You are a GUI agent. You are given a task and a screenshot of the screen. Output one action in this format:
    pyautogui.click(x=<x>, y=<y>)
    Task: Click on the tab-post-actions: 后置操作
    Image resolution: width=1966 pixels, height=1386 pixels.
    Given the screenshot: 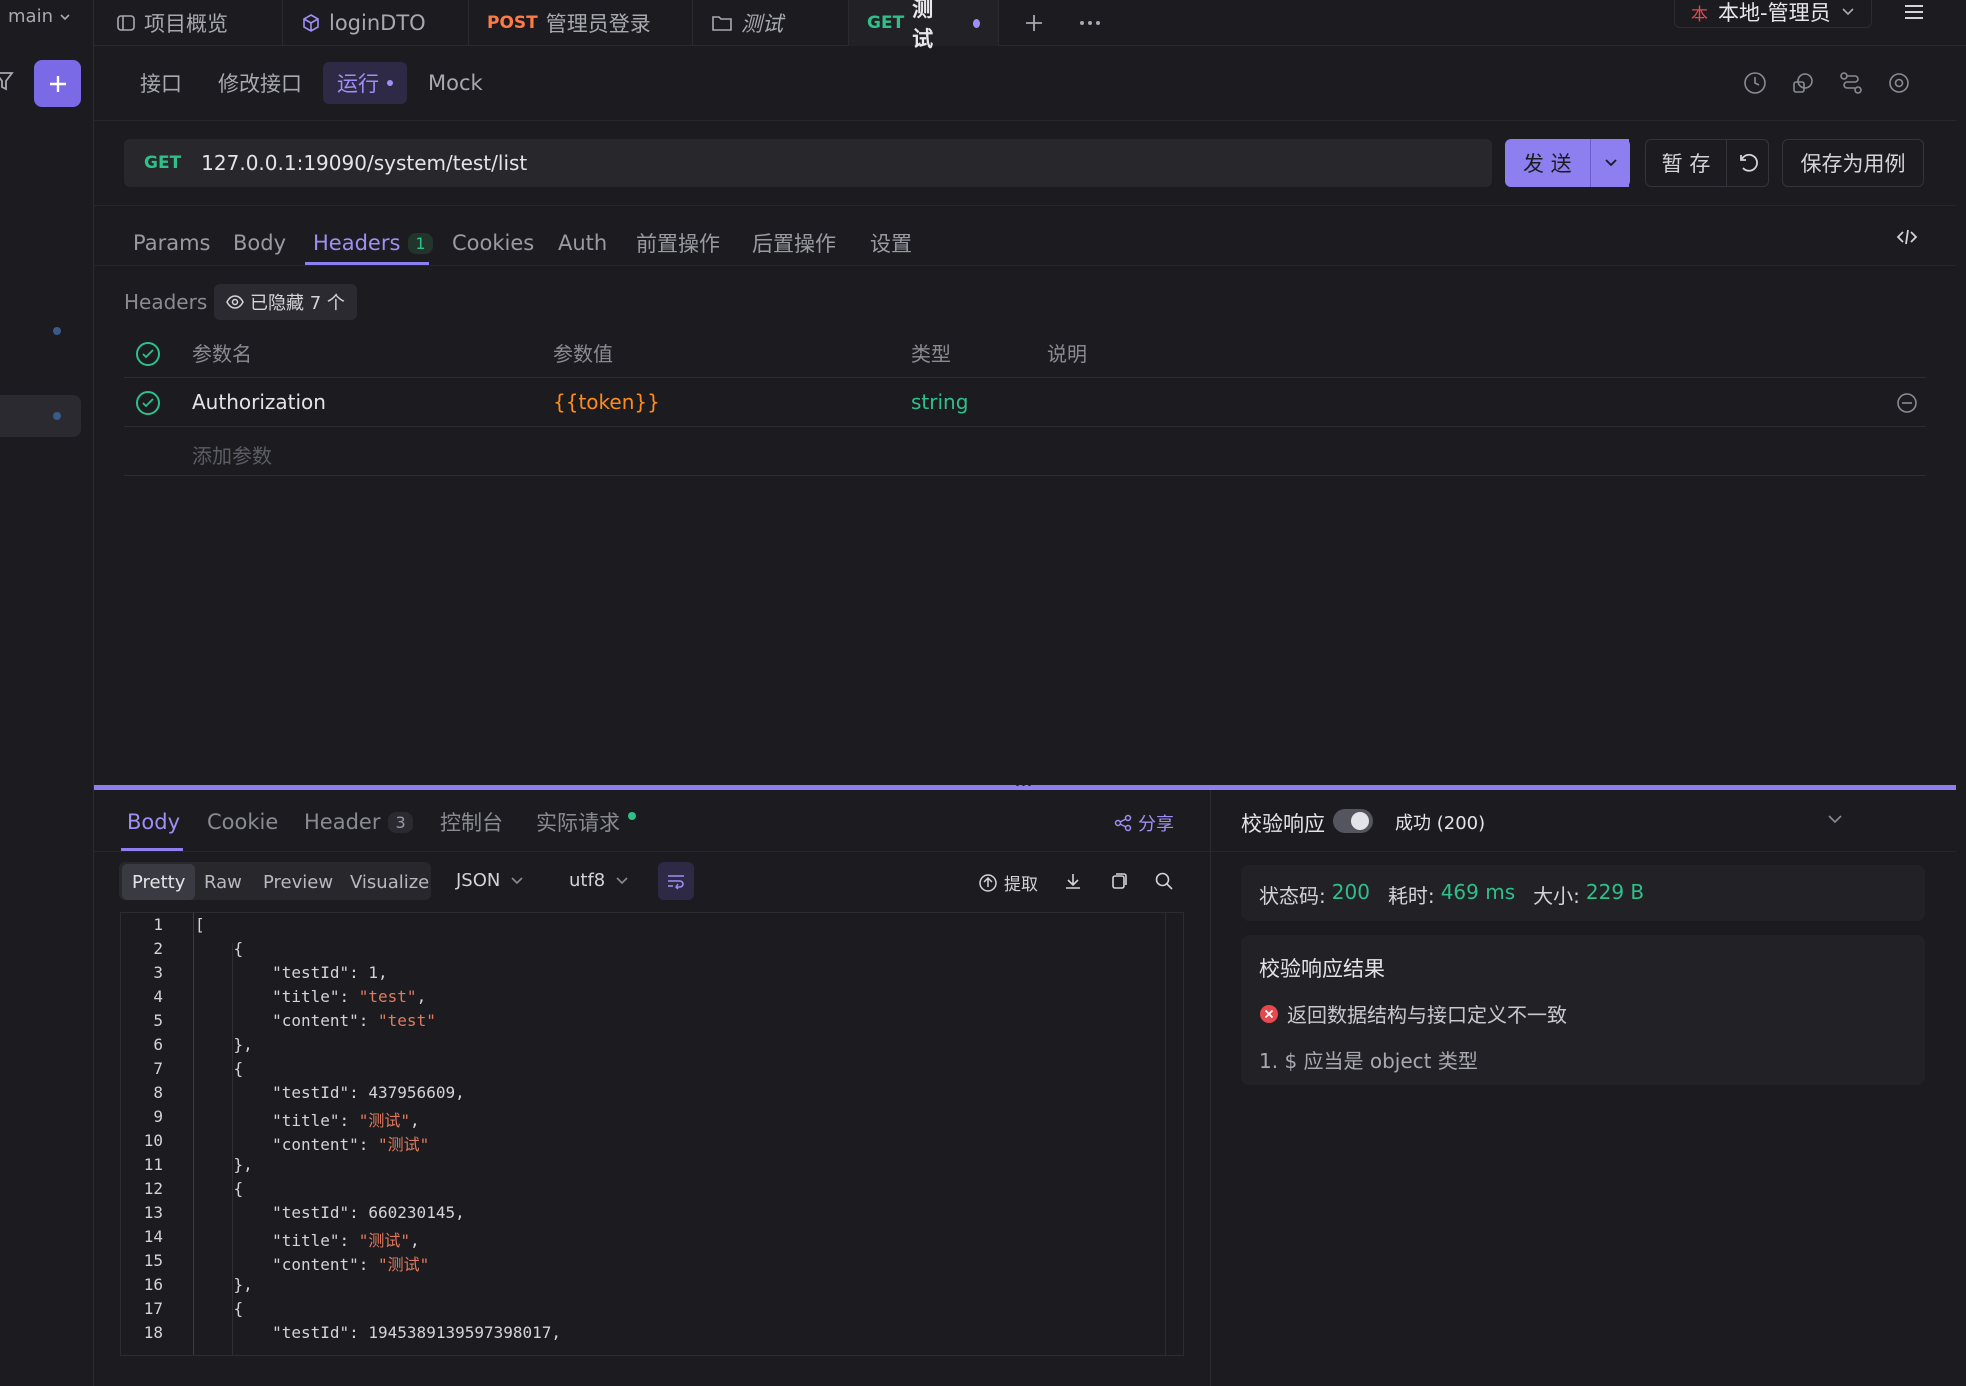 What is the action you would take?
    pyautogui.click(x=794, y=243)
    